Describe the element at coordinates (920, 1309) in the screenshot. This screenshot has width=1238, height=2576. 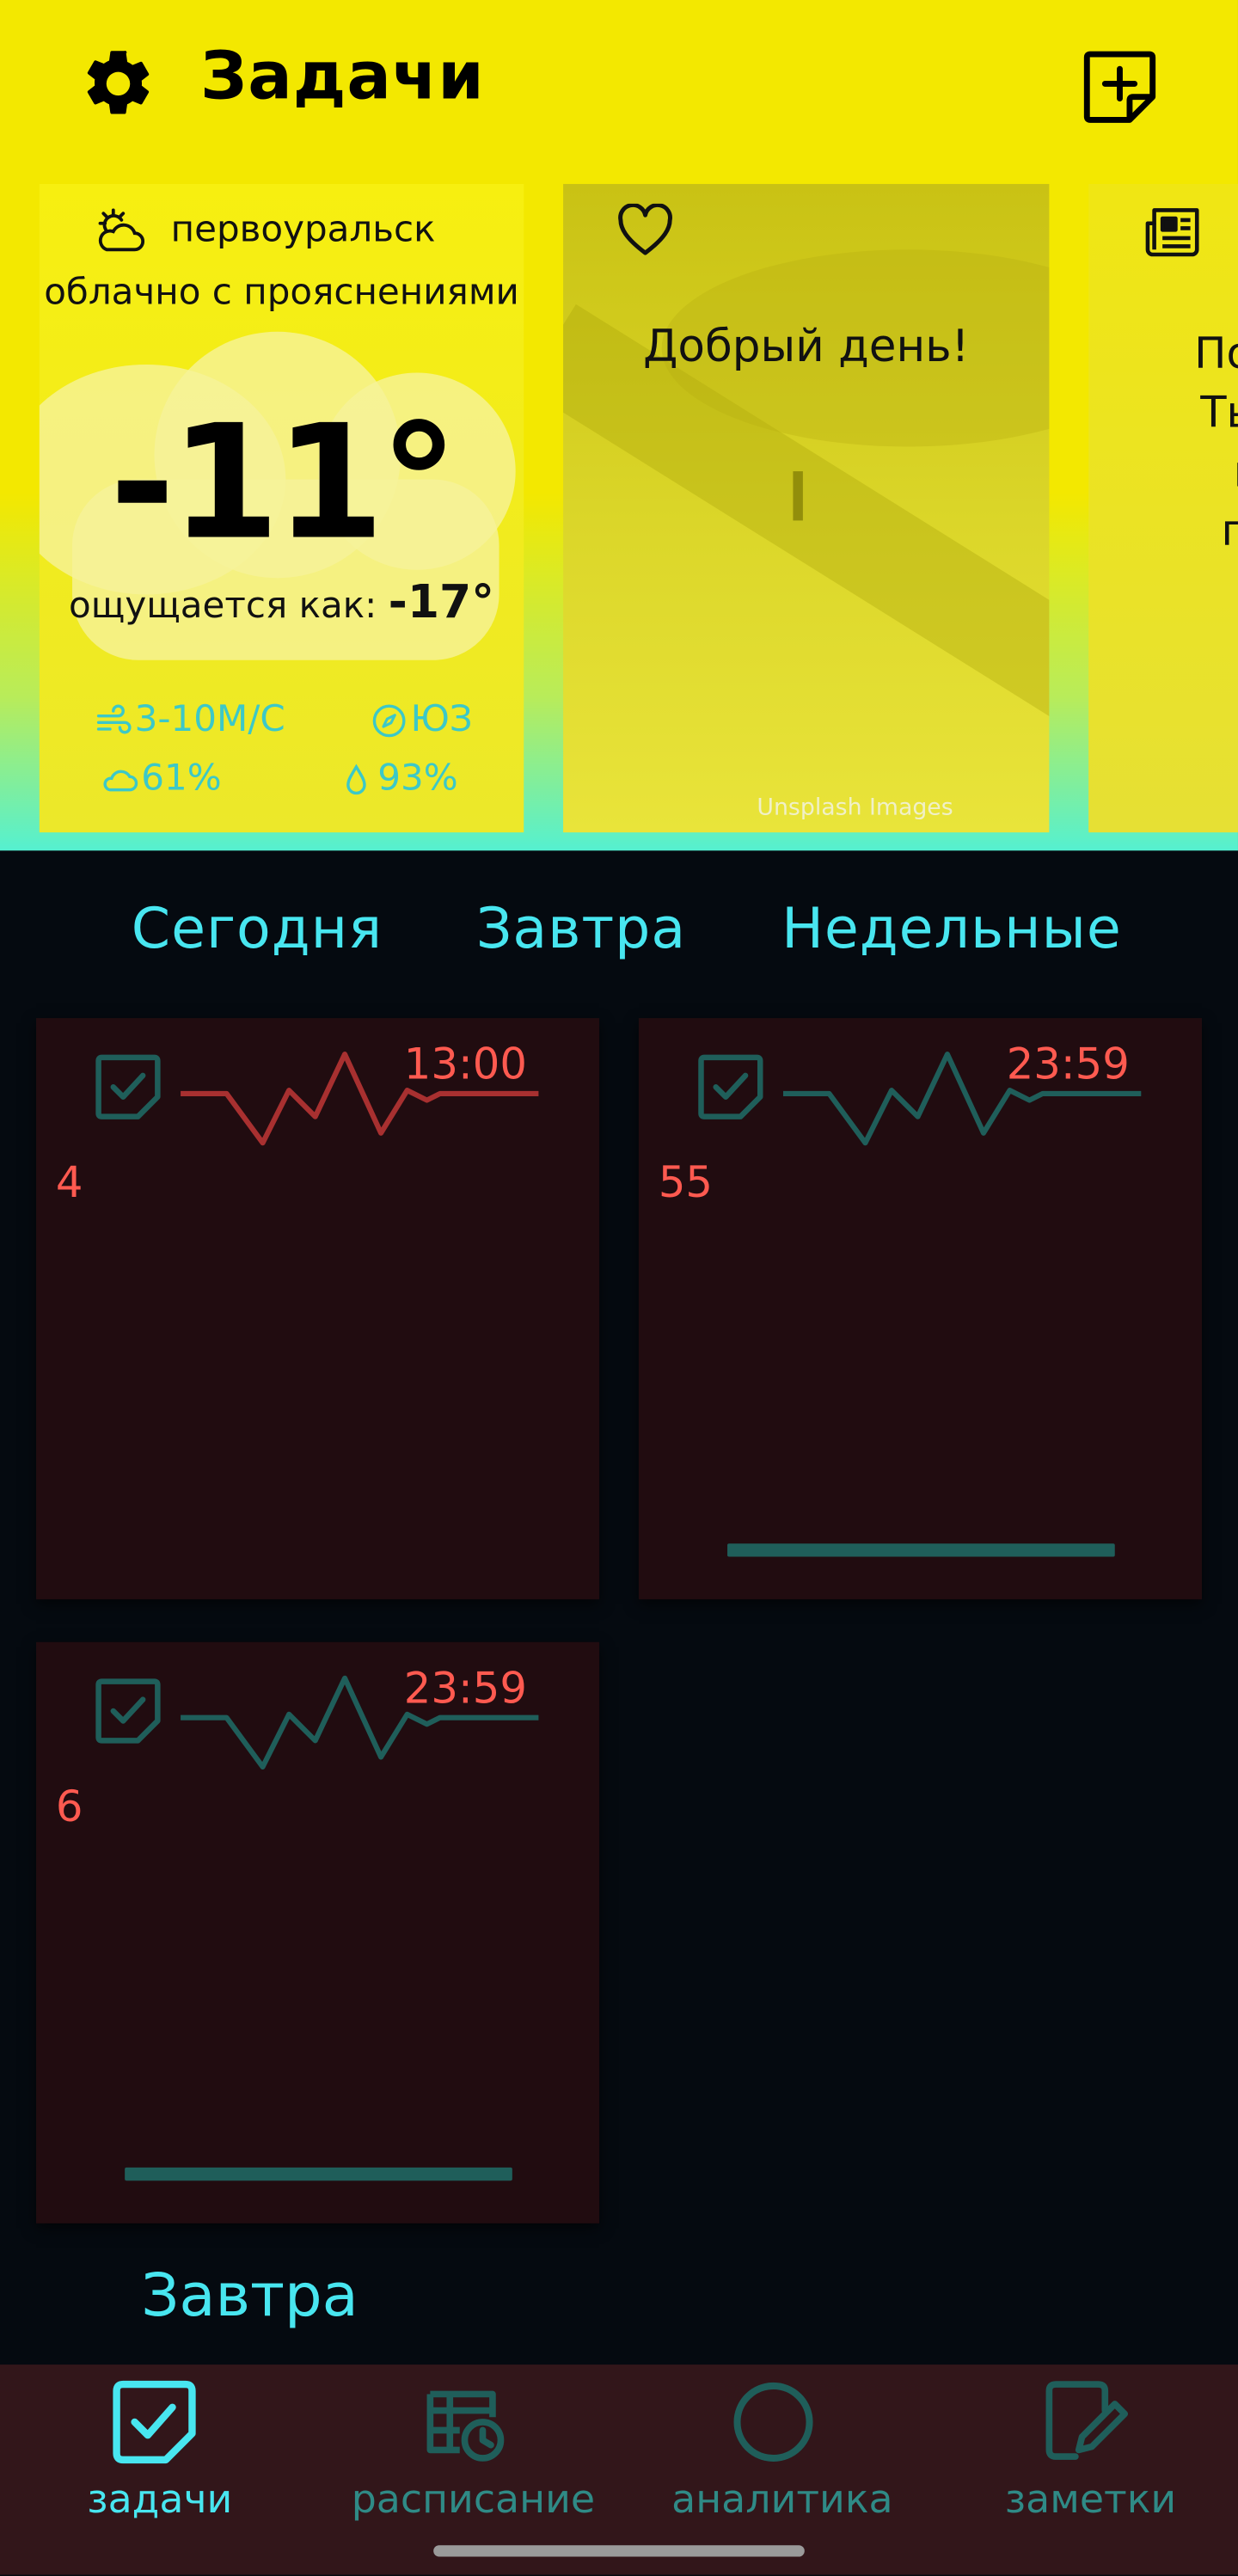
I see `task-card: 23:59 55` at that location.